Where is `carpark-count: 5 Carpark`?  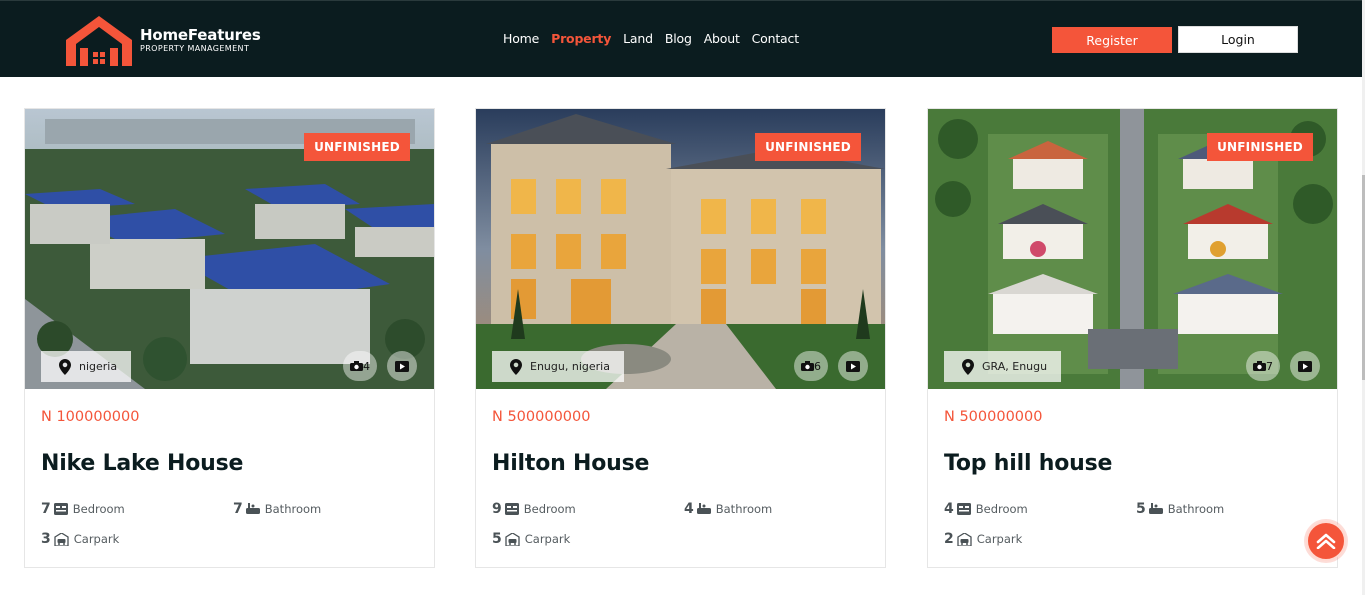
carpark-count: 5 Carpark is located at coordinates (531, 539).